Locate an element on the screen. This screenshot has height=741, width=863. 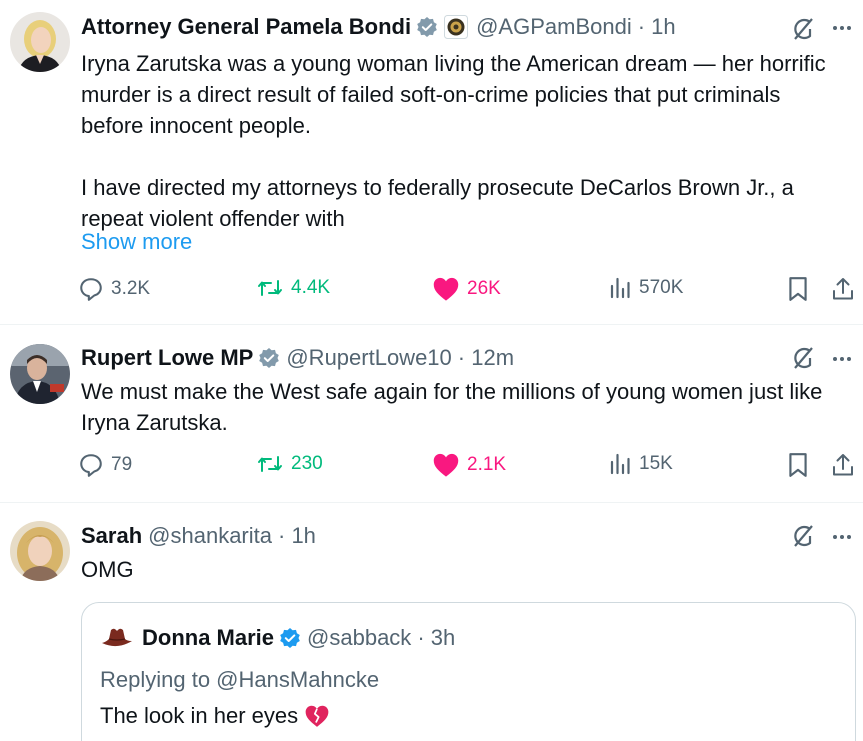
timestamp: · 12m is located at coordinates (486, 358).